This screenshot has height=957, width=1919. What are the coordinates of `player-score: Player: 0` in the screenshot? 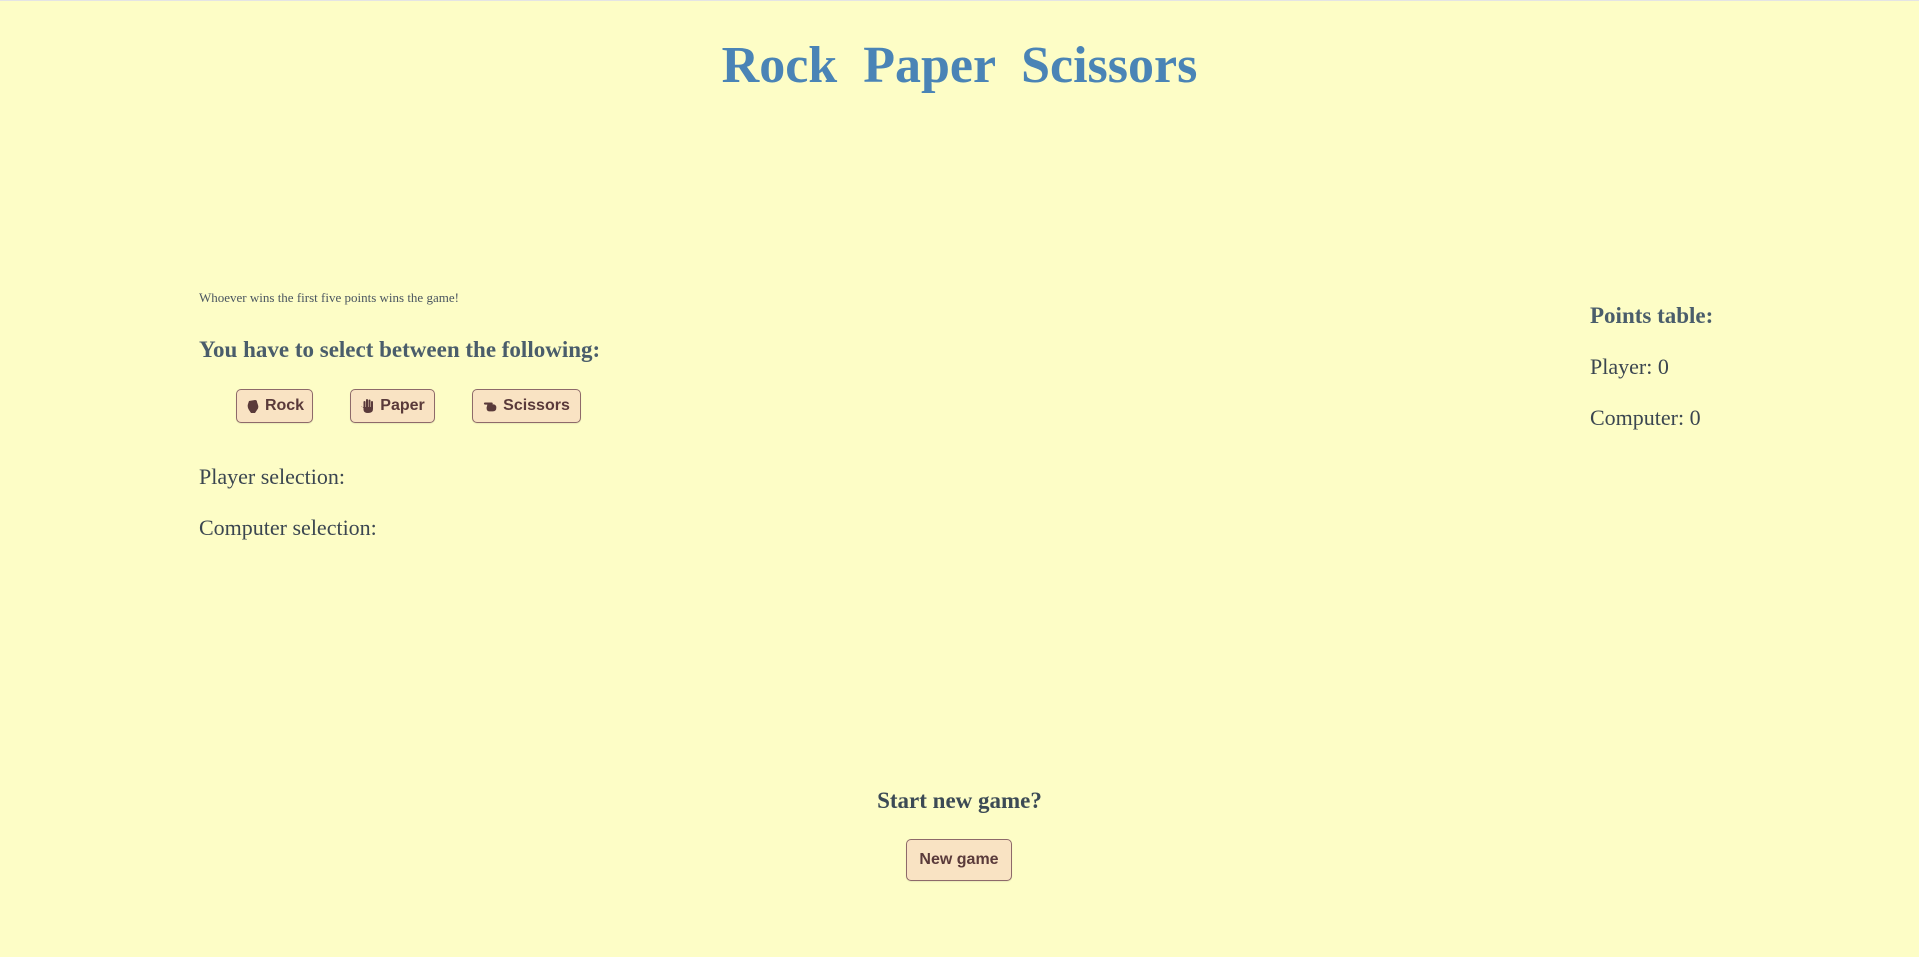 It's located at (1629, 366).